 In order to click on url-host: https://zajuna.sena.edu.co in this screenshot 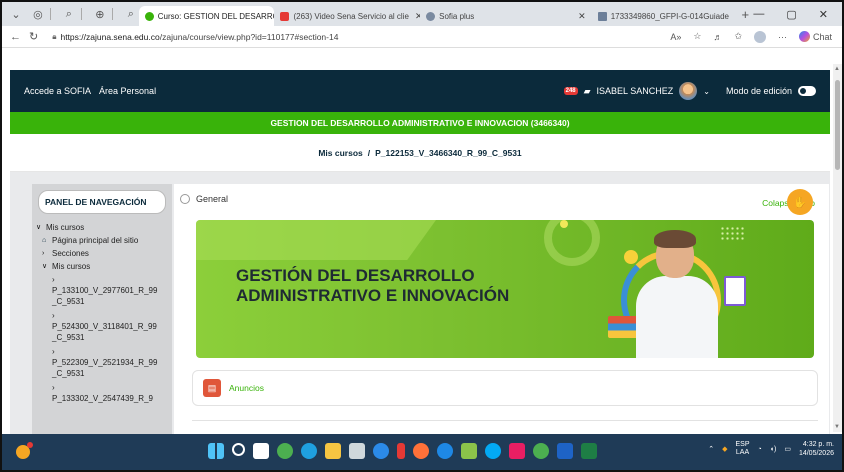, I will do `click(110, 36)`.